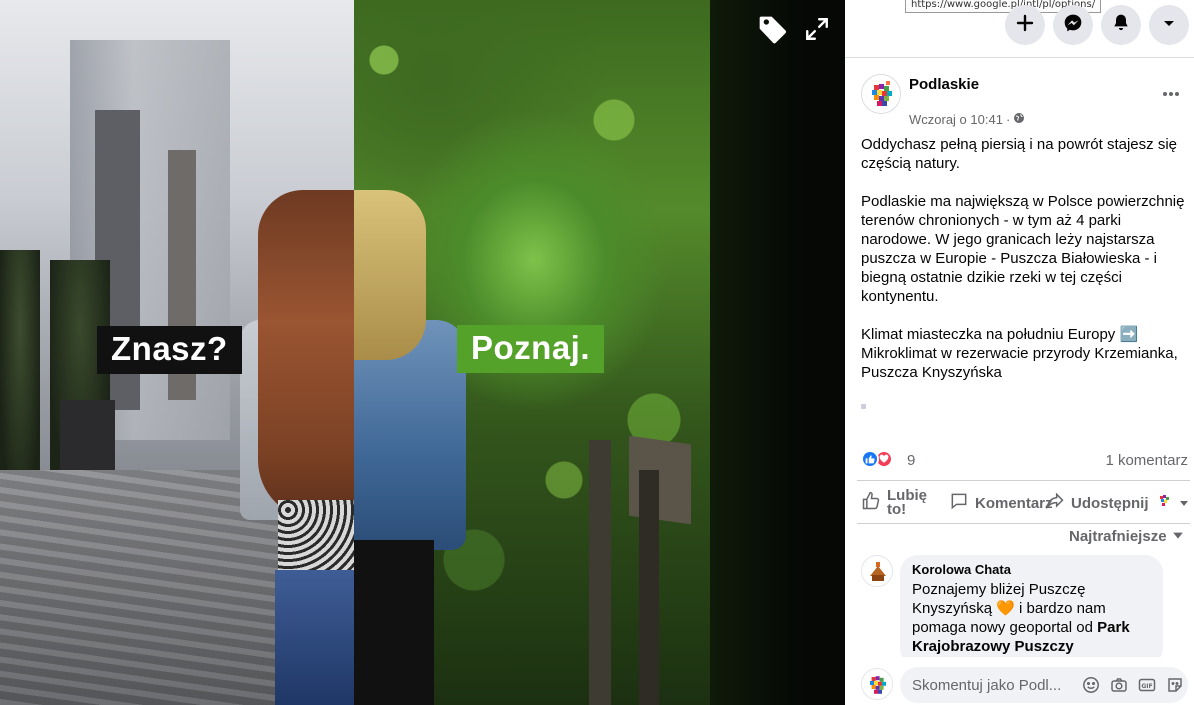 The image size is (1194, 705). I want to click on share-button: Udostępnij, so click(1117, 503).